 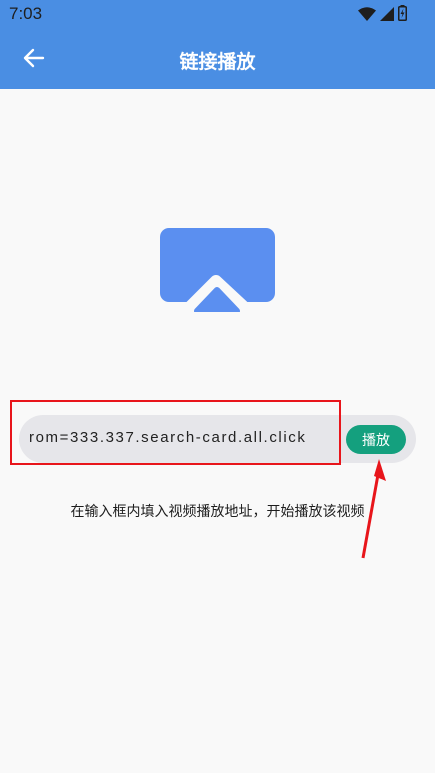 What do you see at coordinates (372, 509) in the screenshot?
I see `annotation-arrow` at bounding box center [372, 509].